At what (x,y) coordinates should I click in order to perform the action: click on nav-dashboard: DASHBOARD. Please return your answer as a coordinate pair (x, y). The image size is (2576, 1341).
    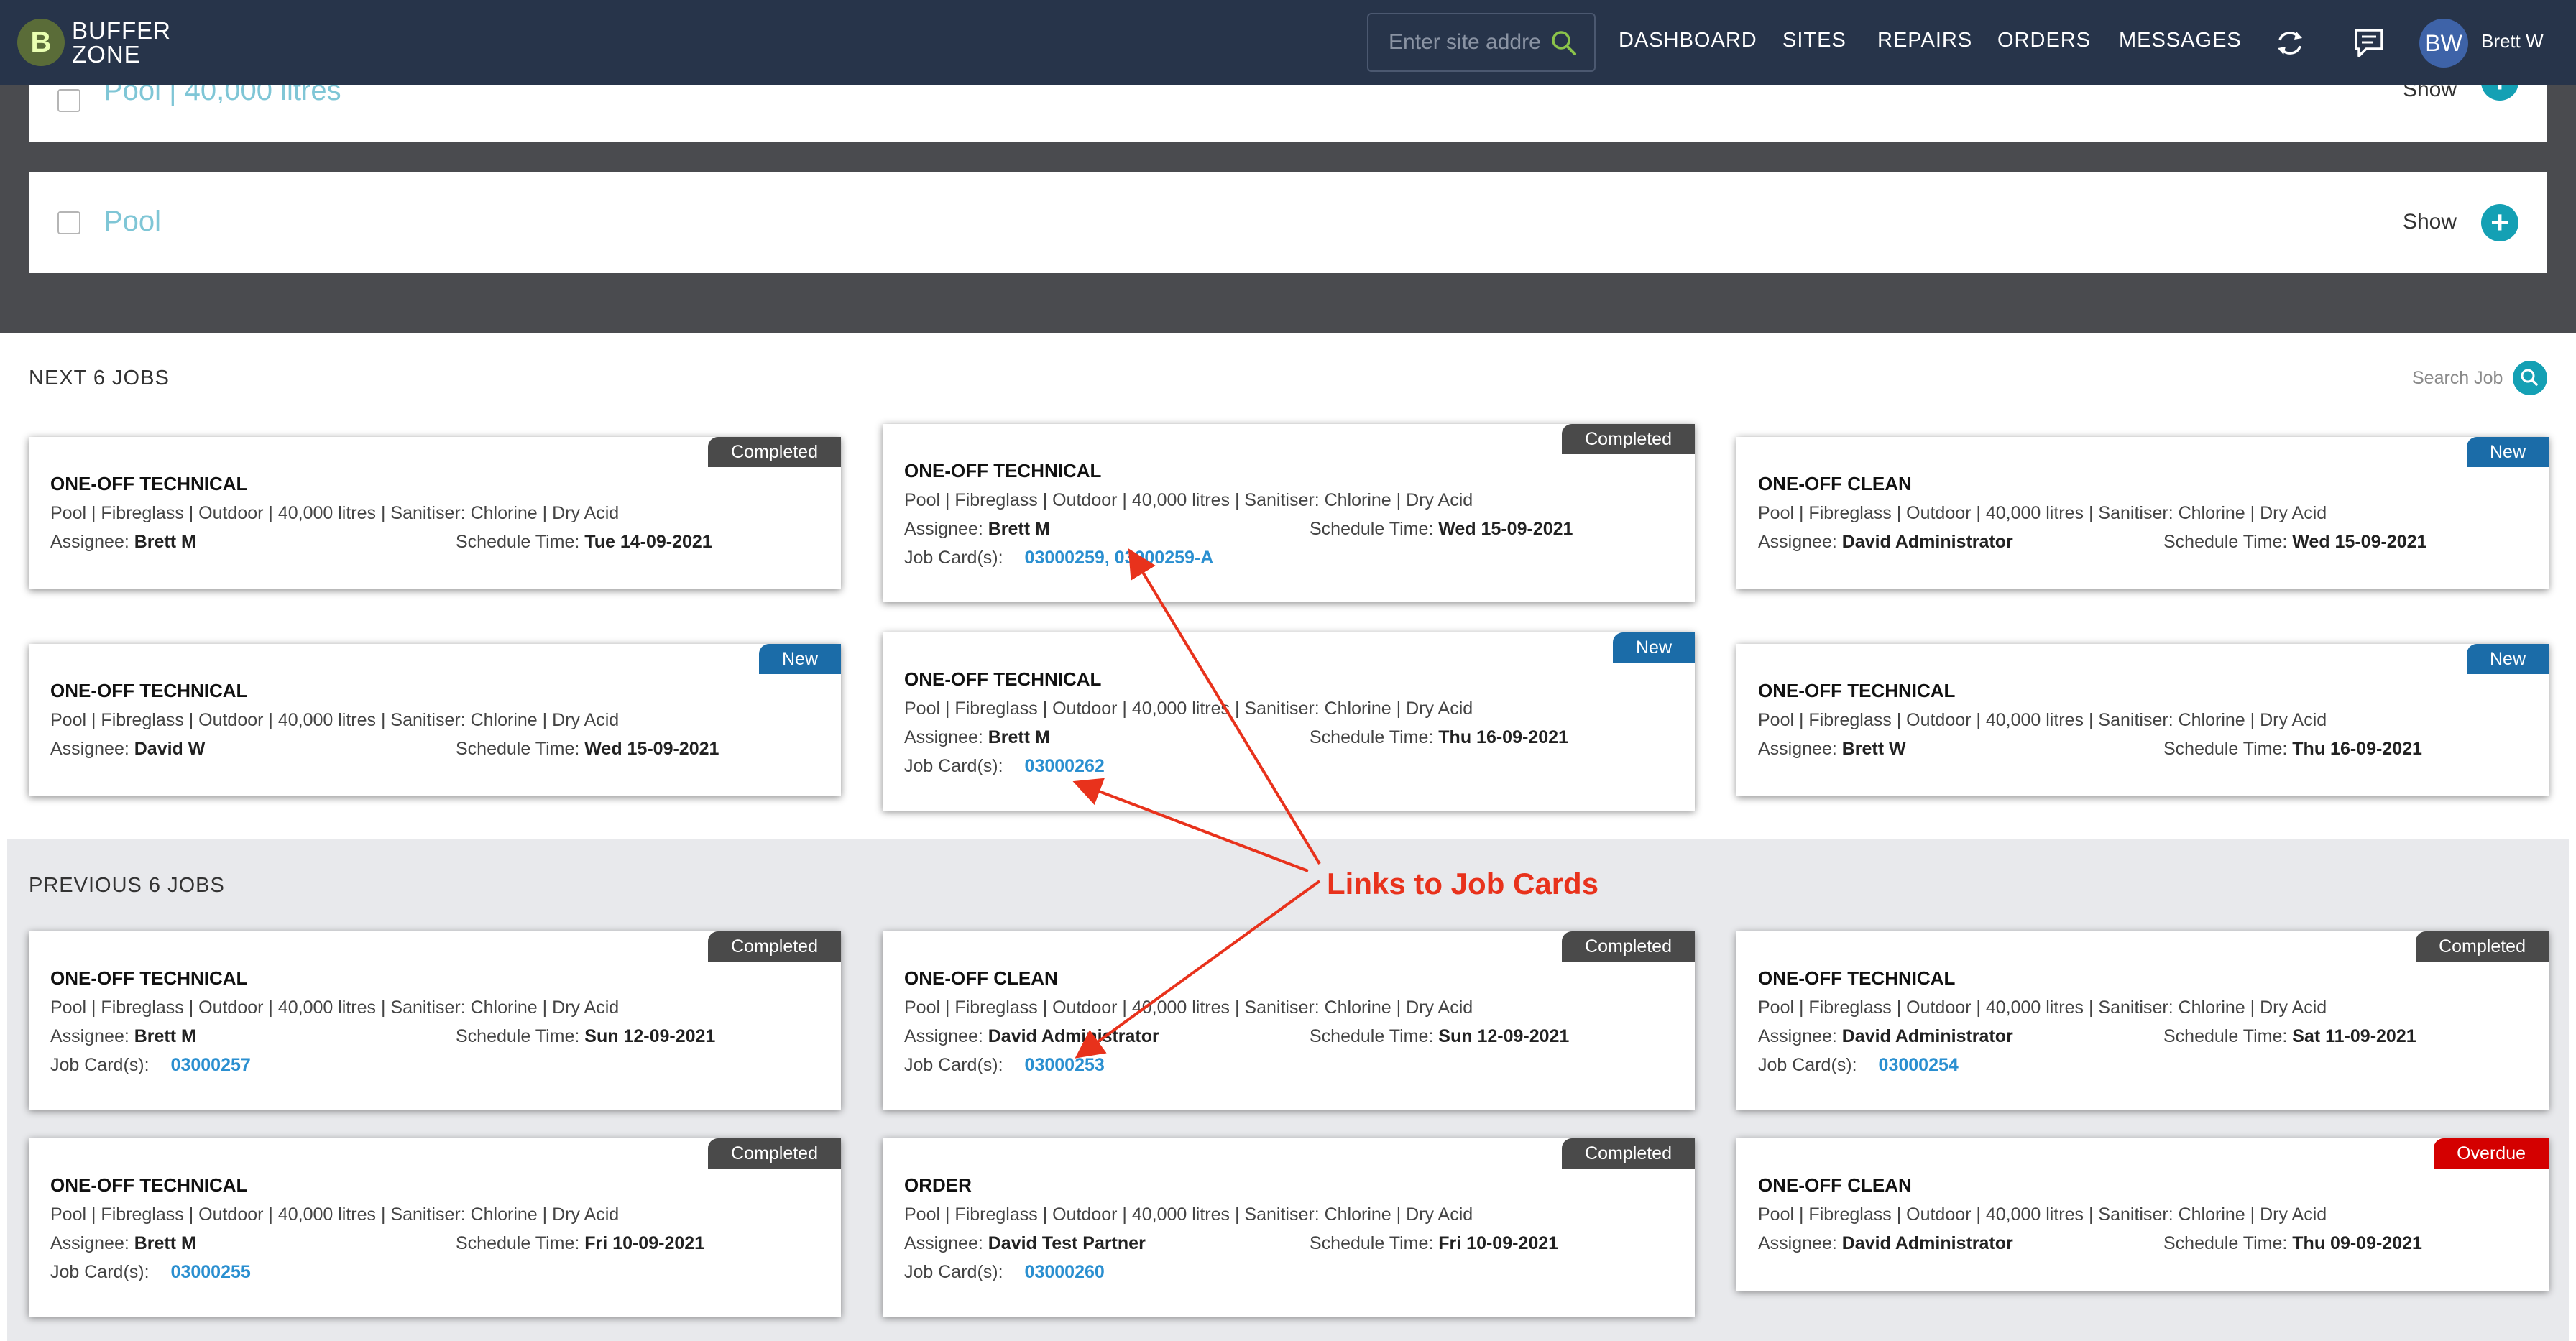
    Looking at the image, I should click on (1688, 40).